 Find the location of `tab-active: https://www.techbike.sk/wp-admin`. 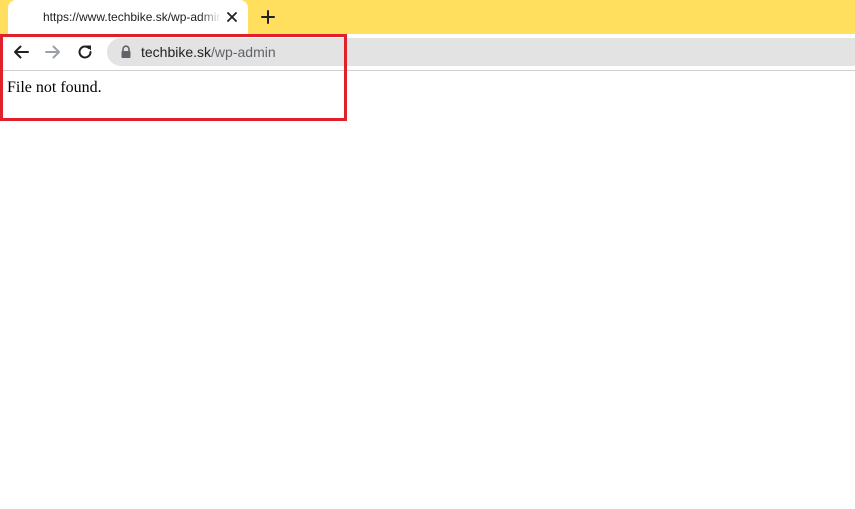

tab-active: https://www.techbike.sk/wp-admin is located at coordinates (128, 17).